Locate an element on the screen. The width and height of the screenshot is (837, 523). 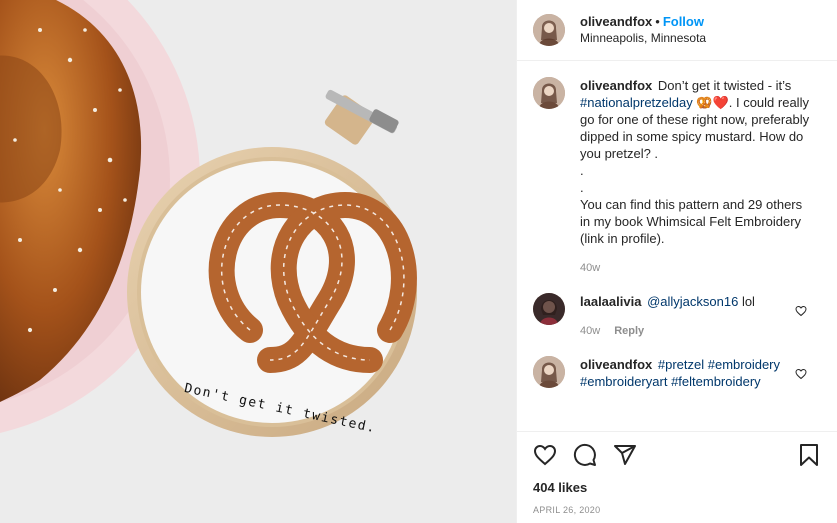
follow-button: Follow is located at coordinates (683, 21).